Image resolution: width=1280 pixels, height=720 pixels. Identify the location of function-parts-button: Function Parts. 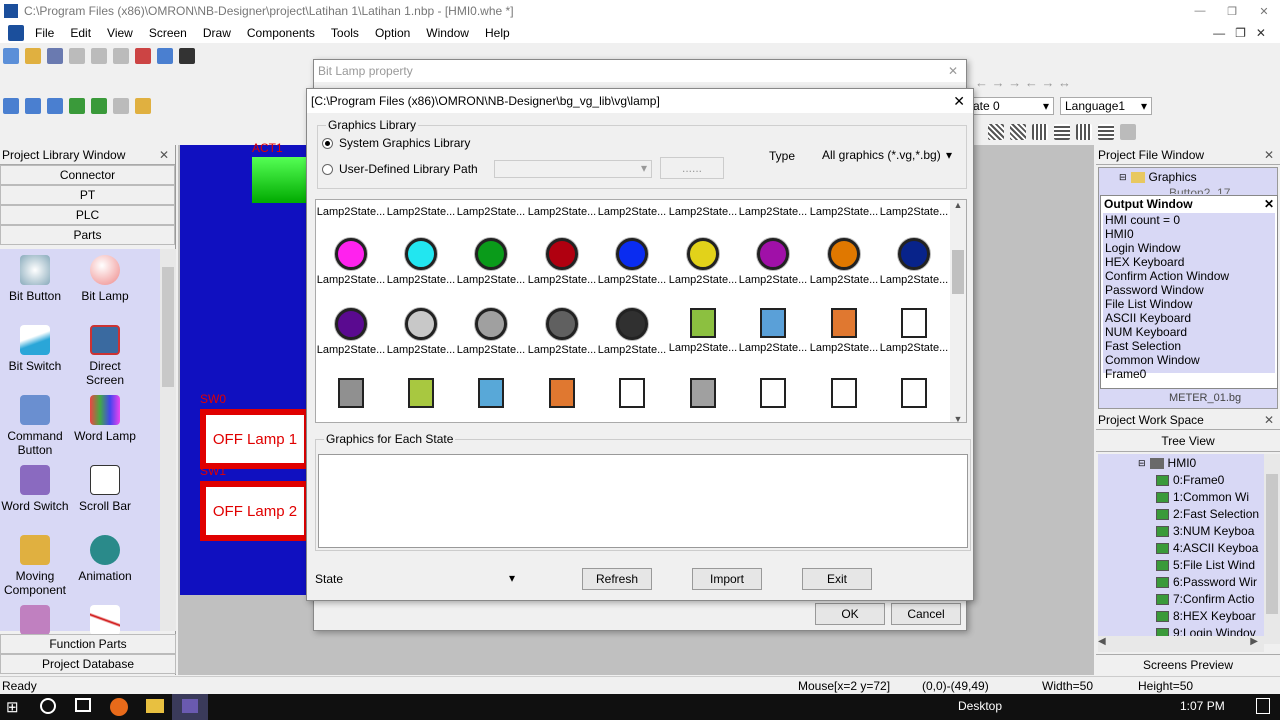
(88, 644).